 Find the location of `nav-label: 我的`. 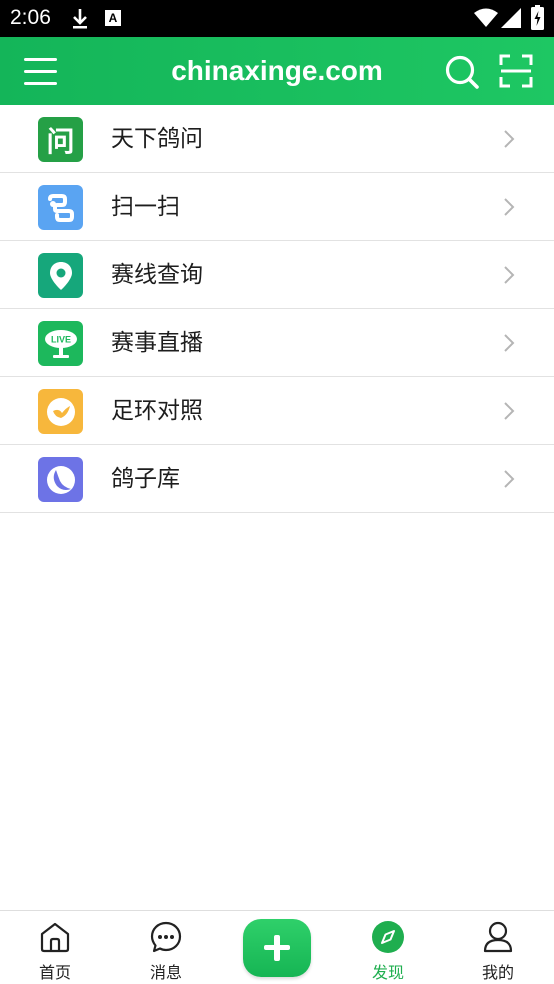

nav-label: 我的 is located at coordinates (497, 972).